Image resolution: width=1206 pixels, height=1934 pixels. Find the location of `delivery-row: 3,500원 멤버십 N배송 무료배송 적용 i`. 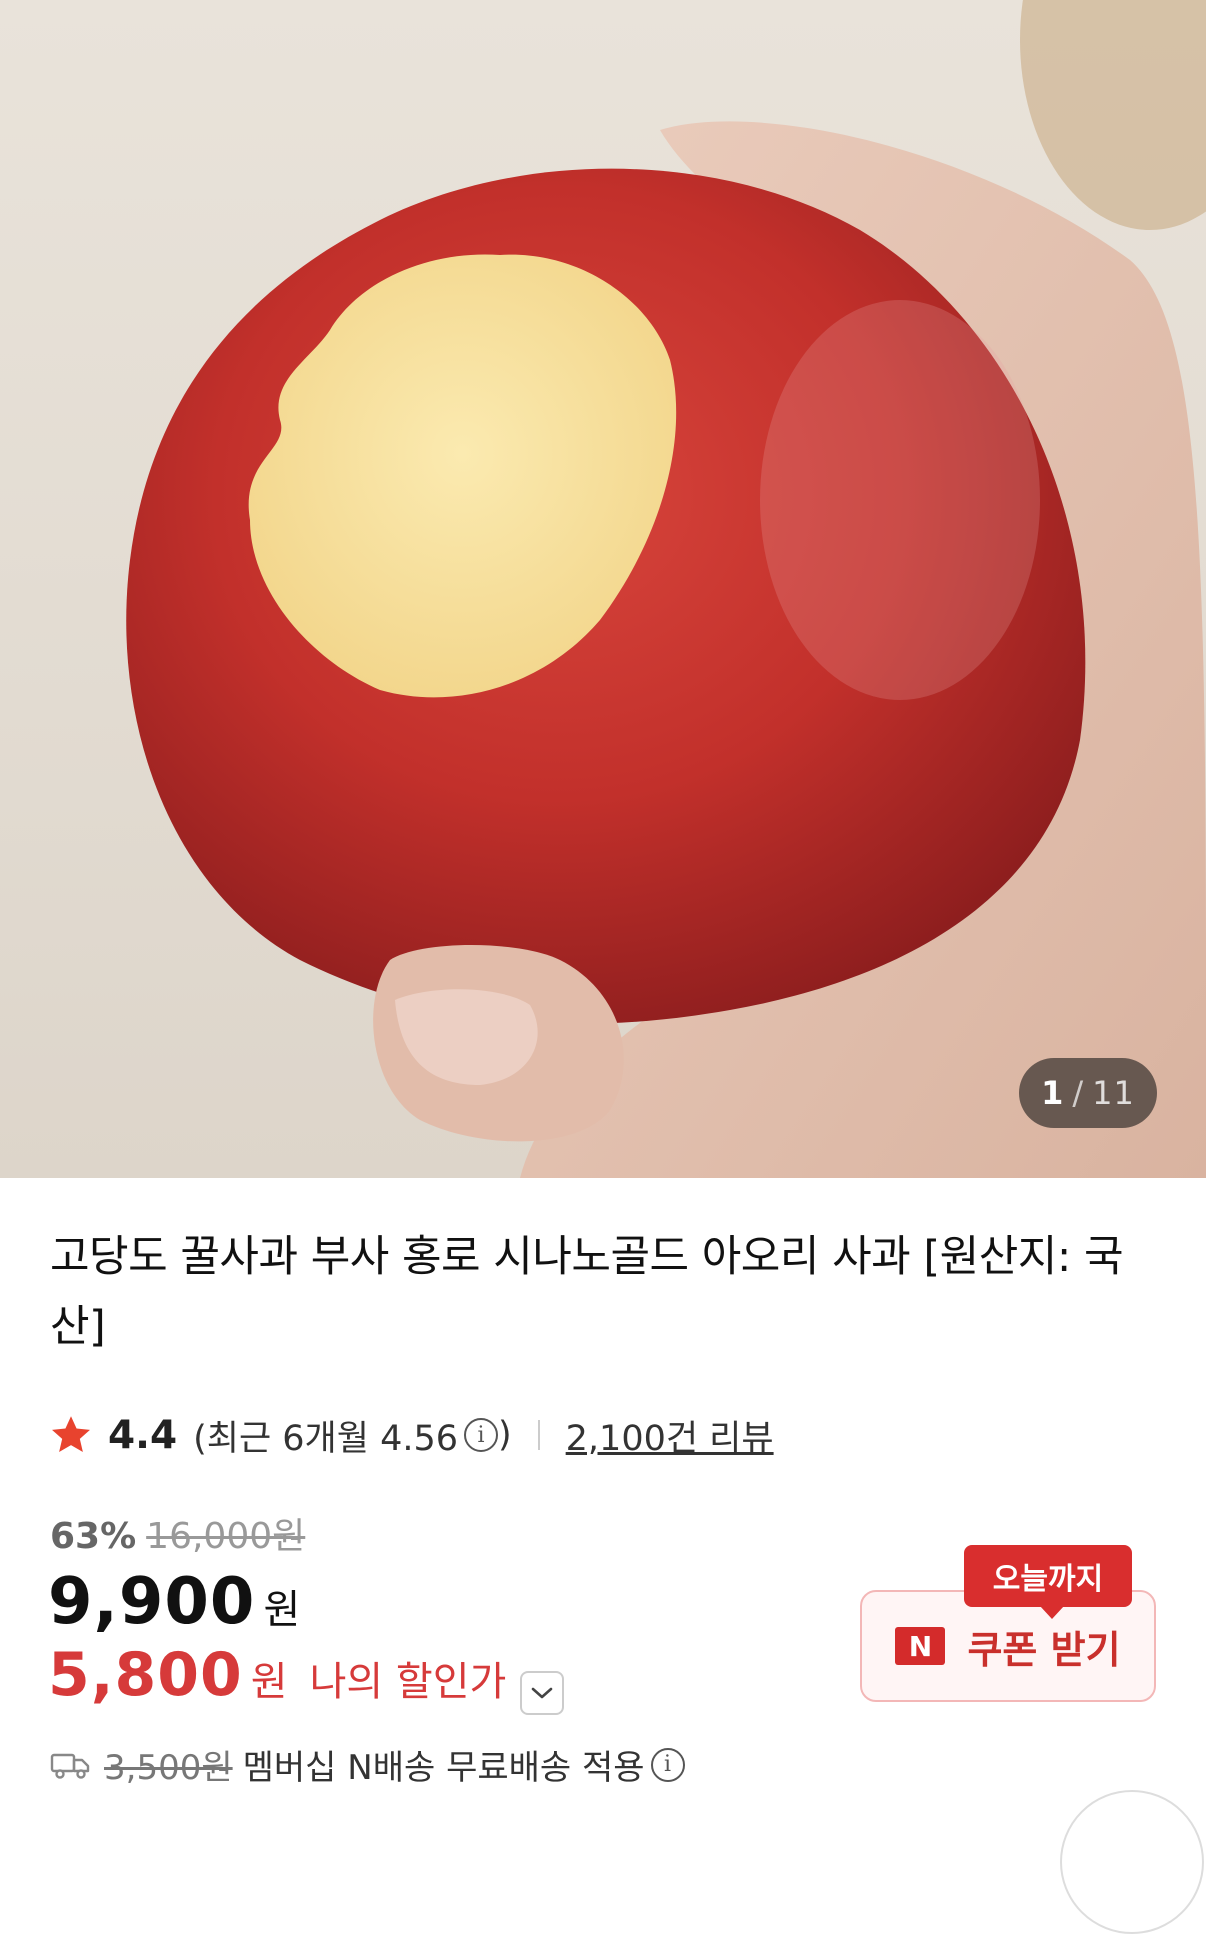

delivery-row: 3,500원 멤버십 N배송 무료배송 적용 i is located at coordinates (367, 1764).